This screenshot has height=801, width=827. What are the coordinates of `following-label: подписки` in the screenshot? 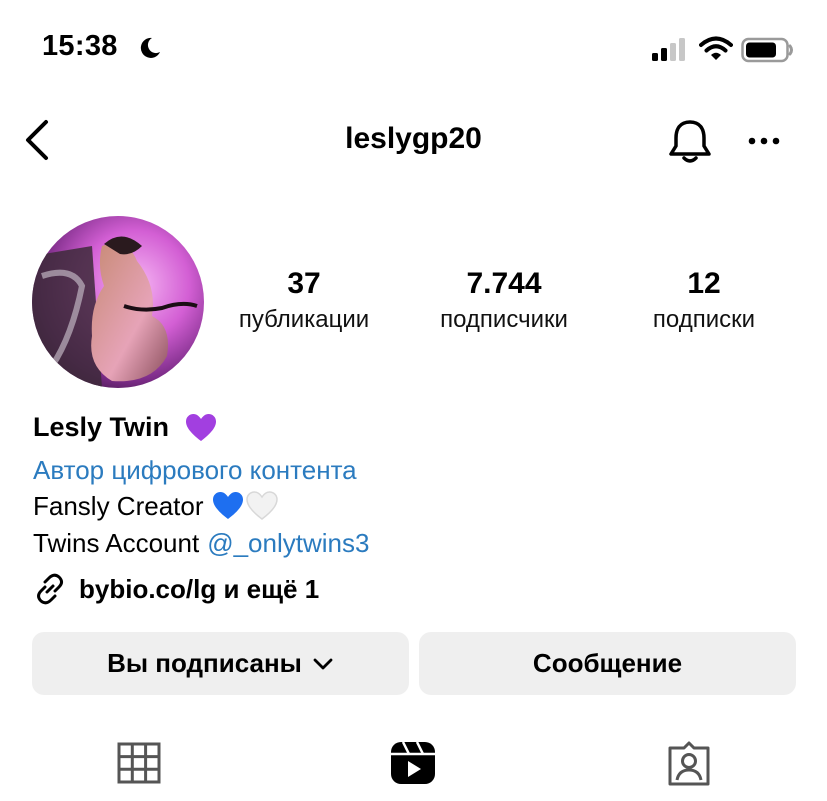 It's located at (704, 319).